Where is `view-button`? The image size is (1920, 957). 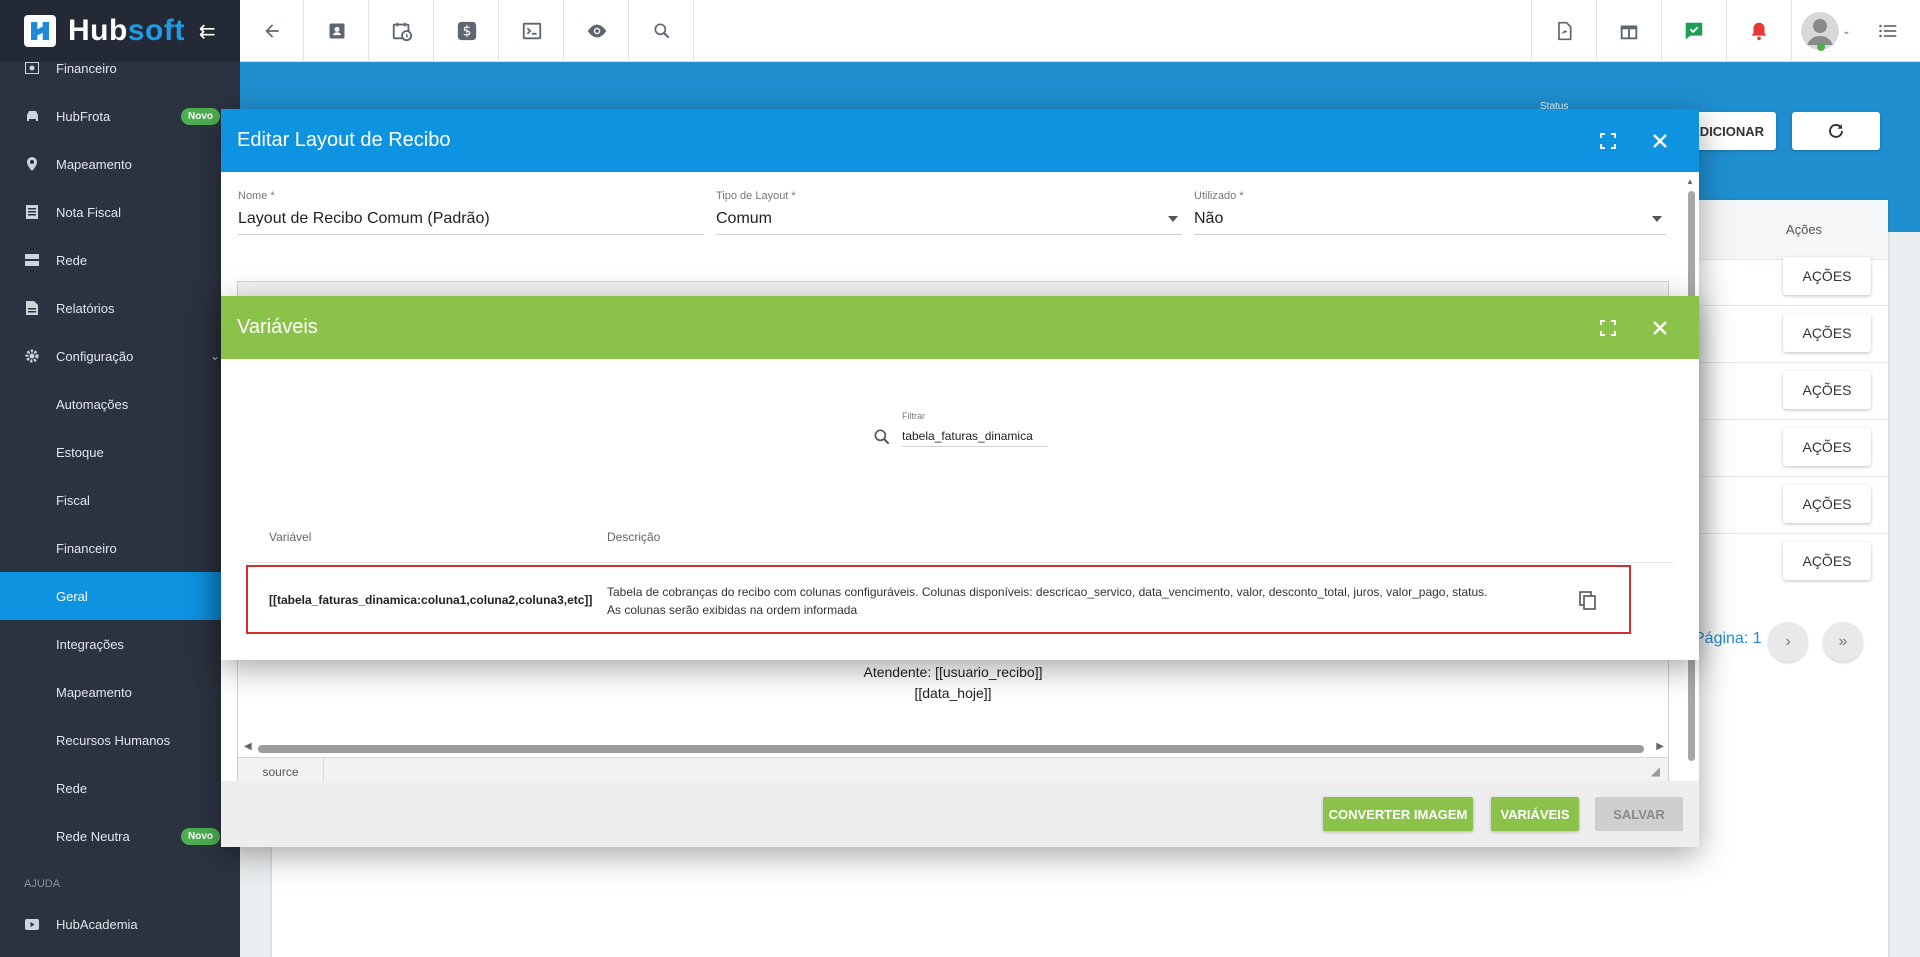 view-button is located at coordinates (597, 31).